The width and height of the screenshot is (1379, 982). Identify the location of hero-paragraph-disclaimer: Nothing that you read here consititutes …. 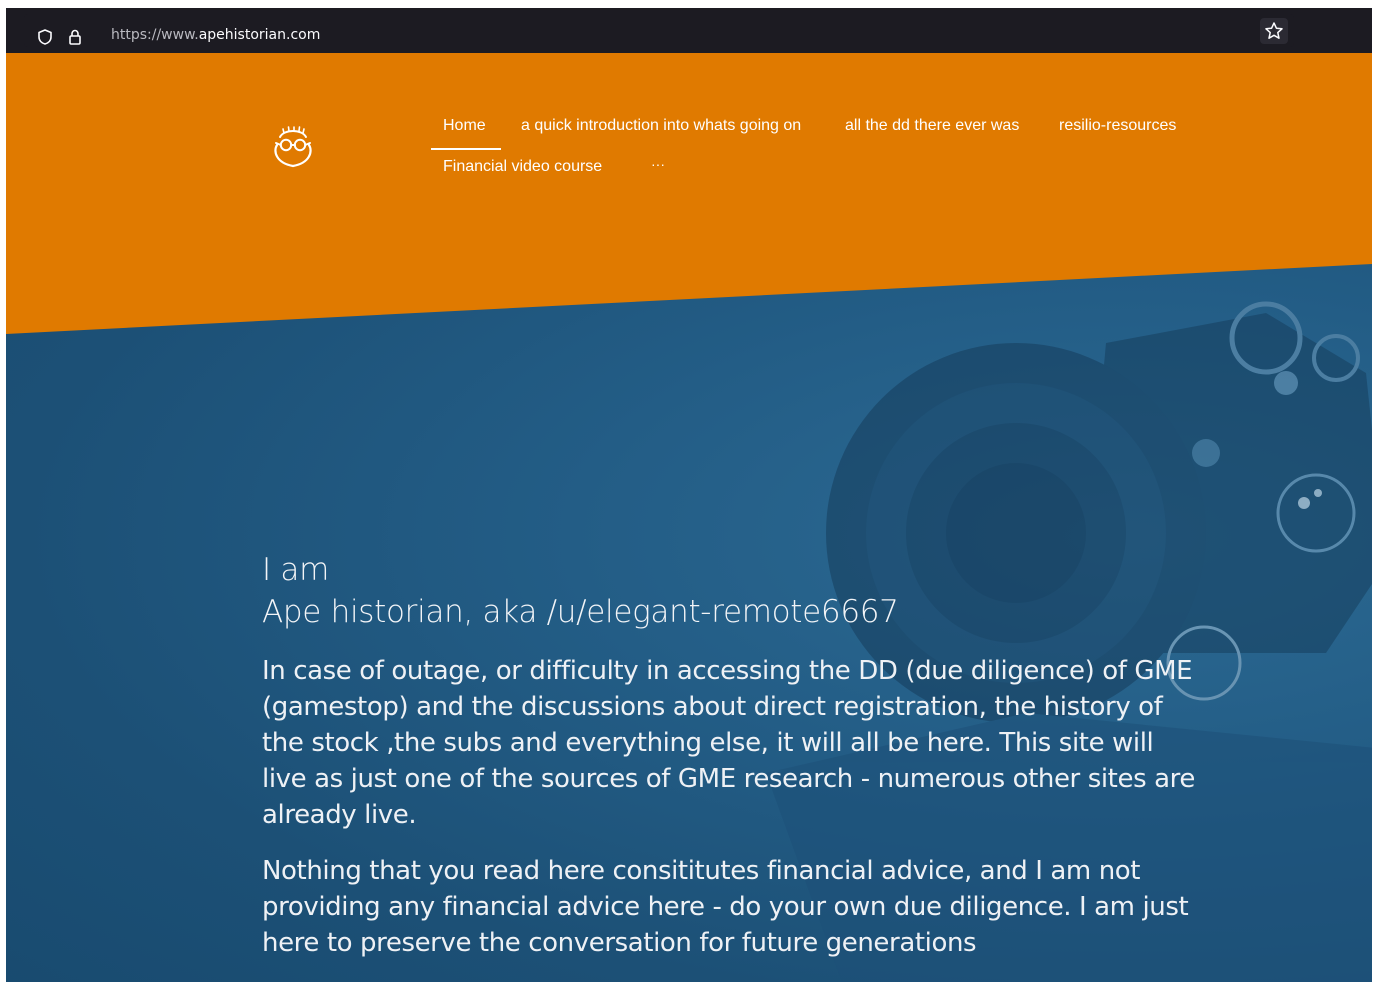
(725, 907).